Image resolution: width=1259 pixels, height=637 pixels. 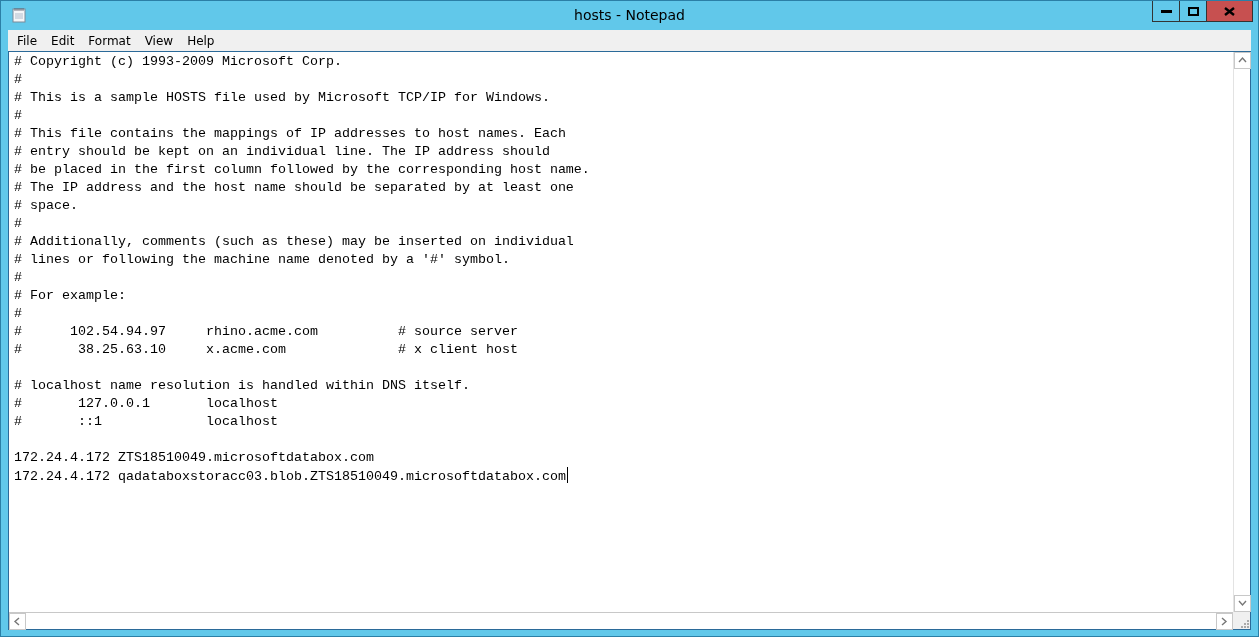 I want to click on menu-item: File, so click(x=27, y=40).